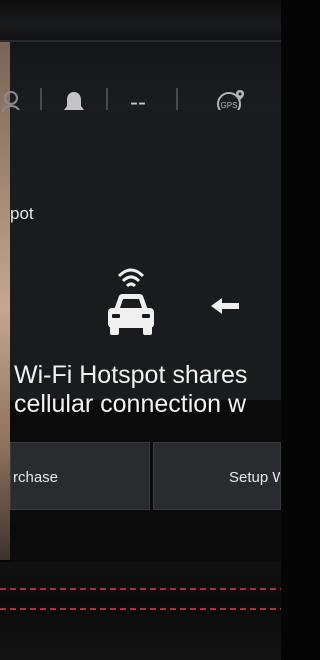  Describe the element at coordinates (131, 301) in the screenshot. I see `wifi-car-icon` at that location.